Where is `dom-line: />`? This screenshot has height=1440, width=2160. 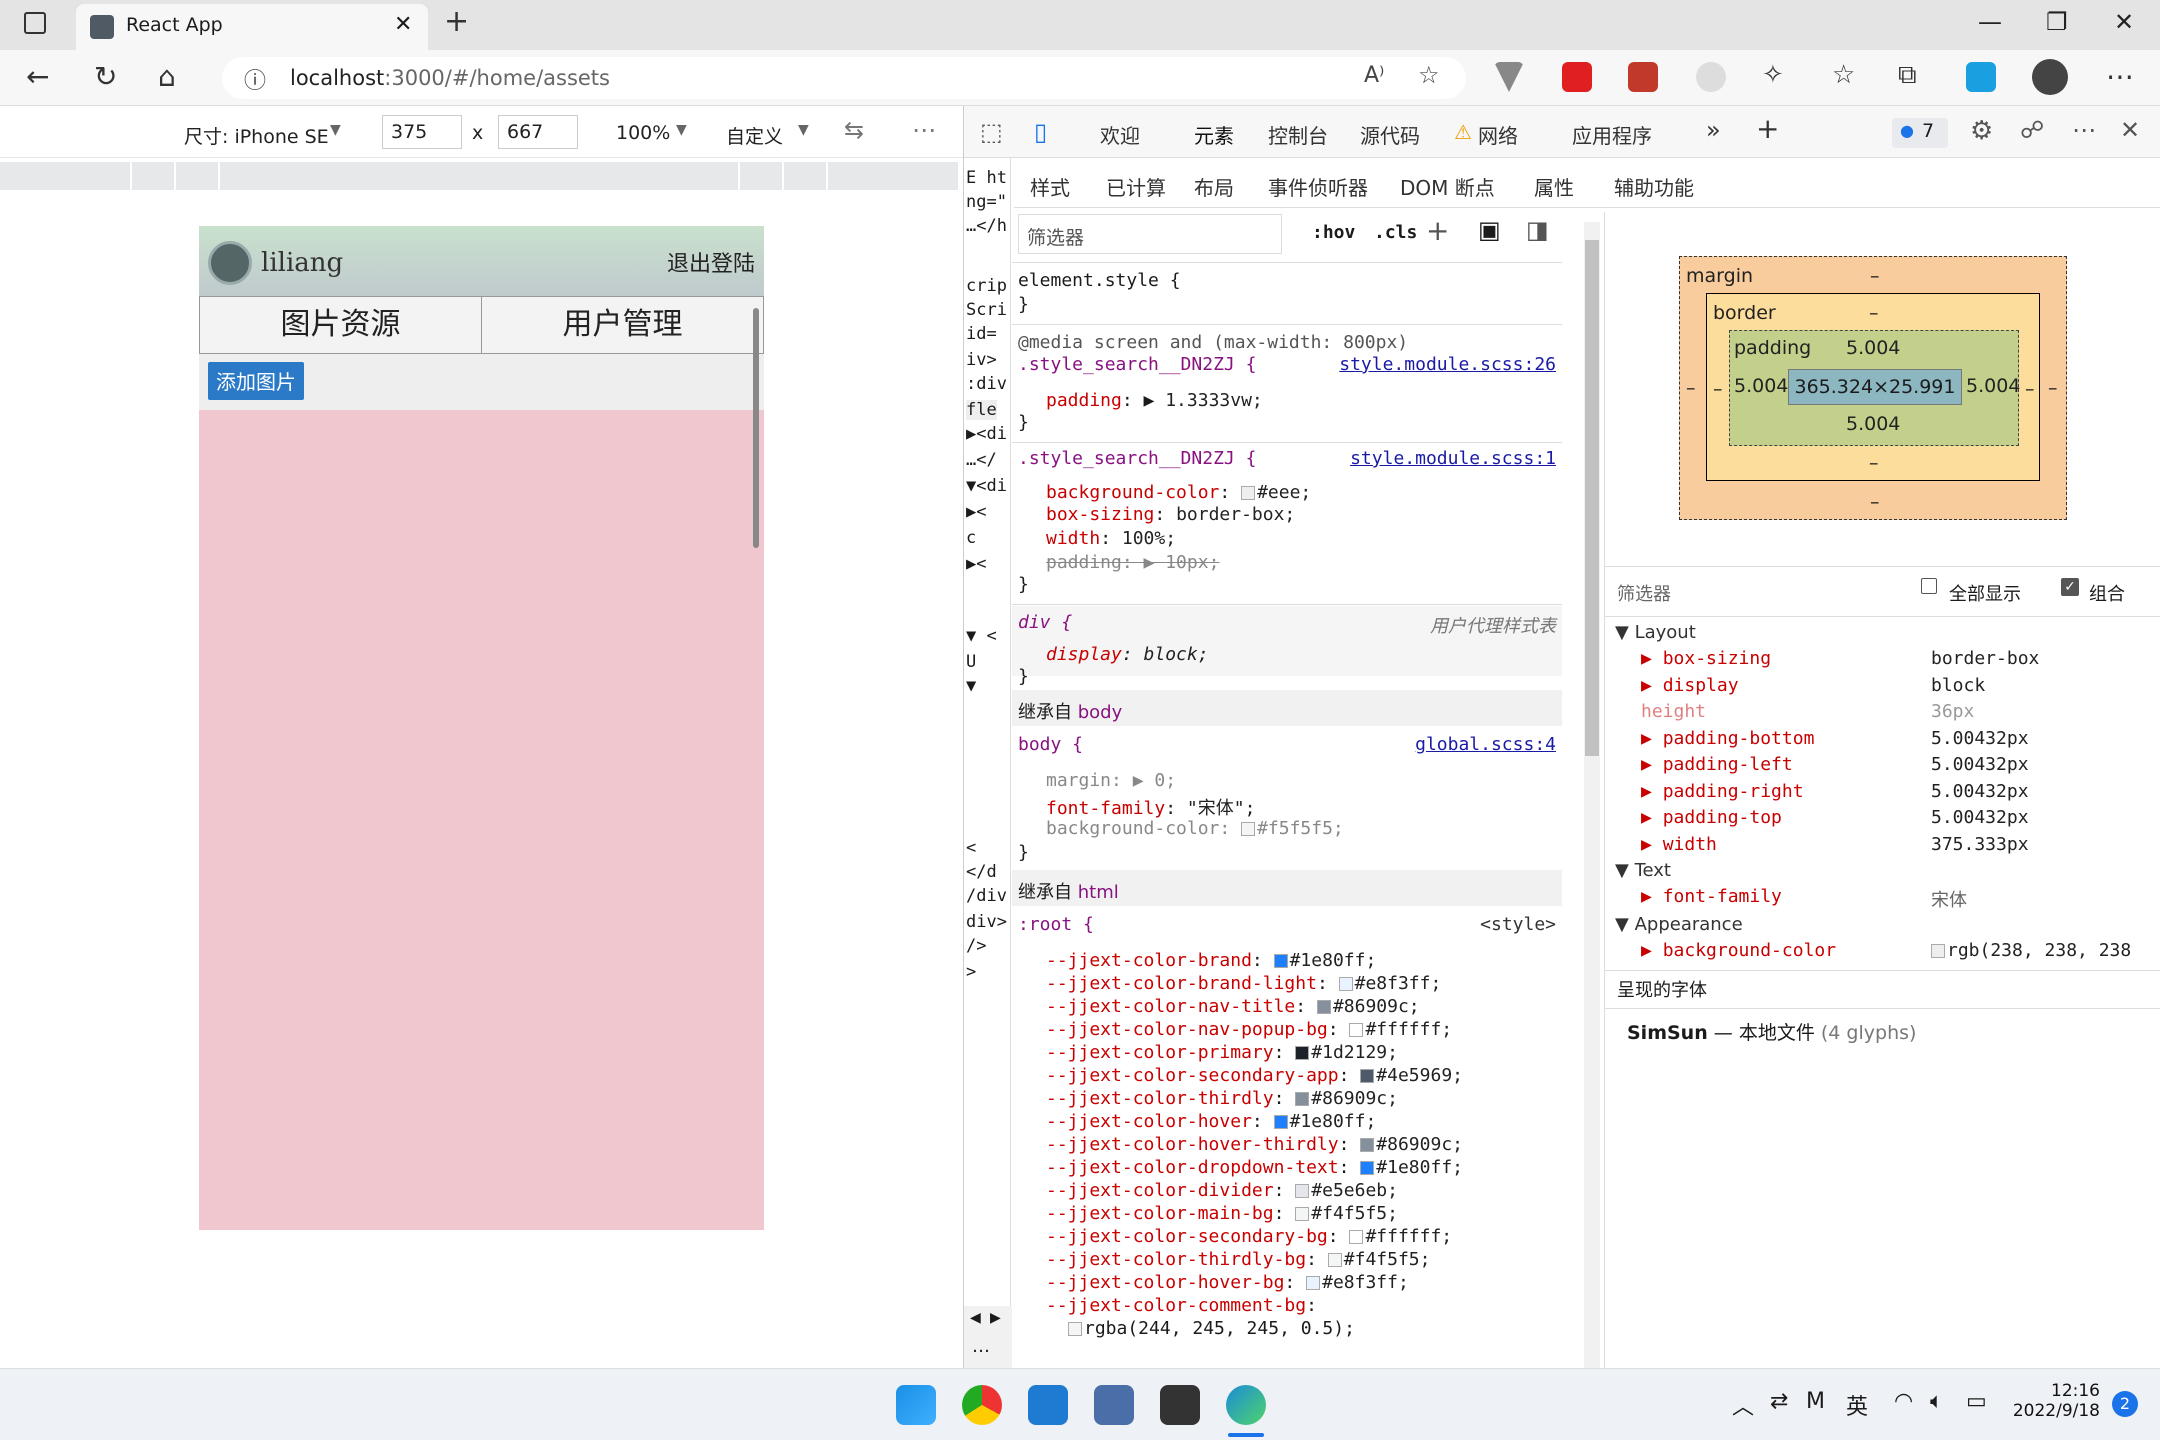 dom-line: /> is located at coordinates (976, 946).